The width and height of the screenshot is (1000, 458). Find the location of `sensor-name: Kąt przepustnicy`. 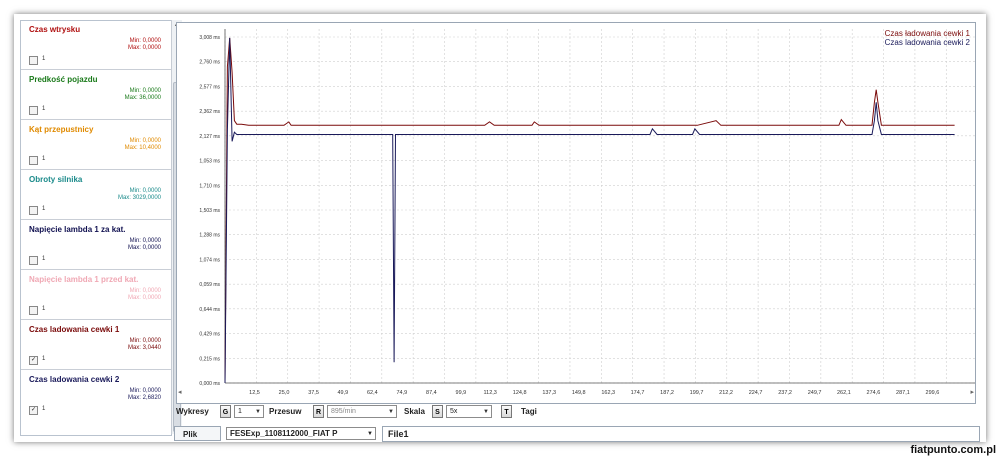

sensor-name: Kąt przepustnicy is located at coordinates (61, 129).